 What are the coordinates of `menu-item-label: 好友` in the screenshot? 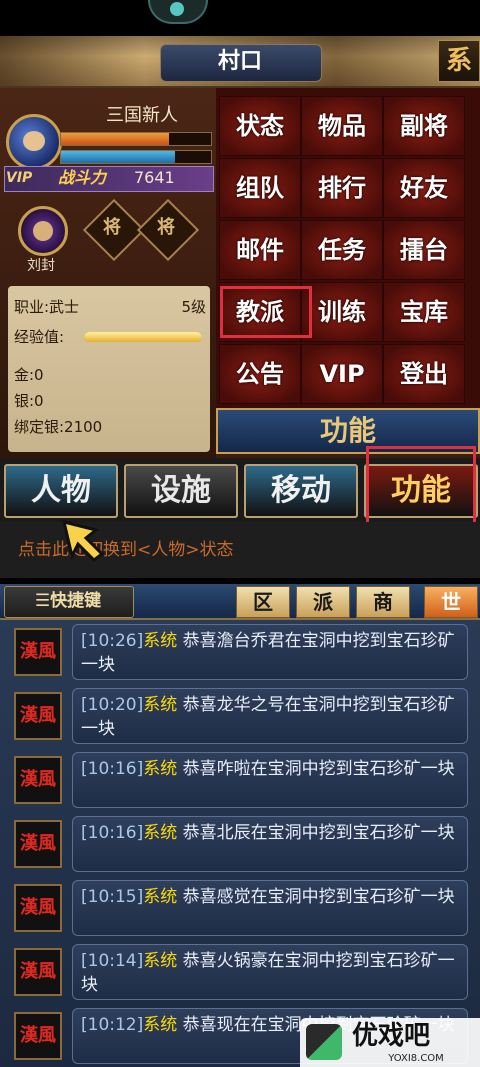 It's located at (424, 188).